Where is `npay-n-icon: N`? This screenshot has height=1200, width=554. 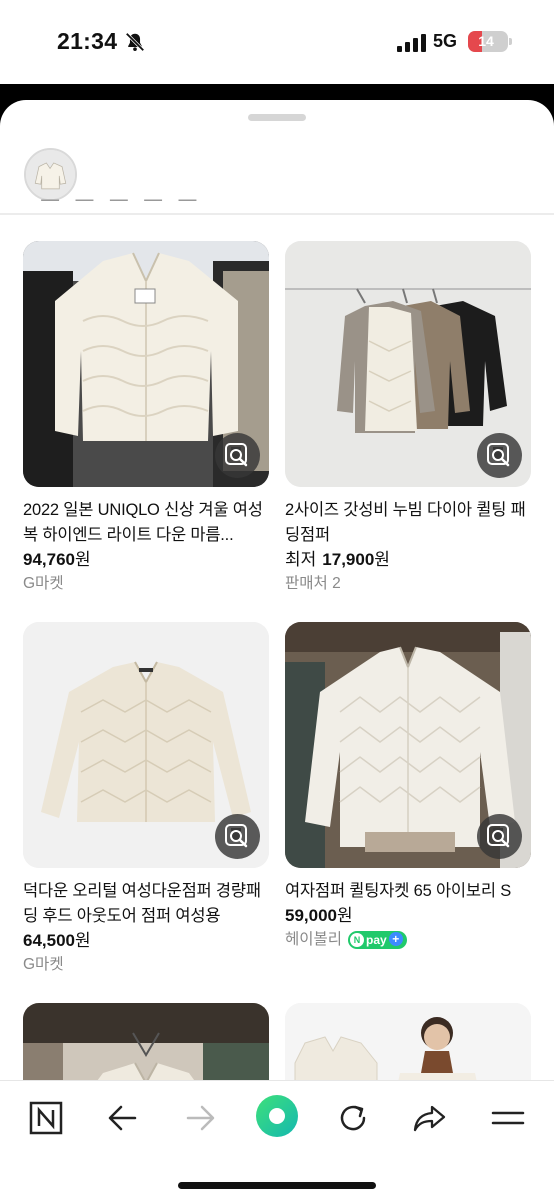
npay-n-icon: N is located at coordinates (357, 939).